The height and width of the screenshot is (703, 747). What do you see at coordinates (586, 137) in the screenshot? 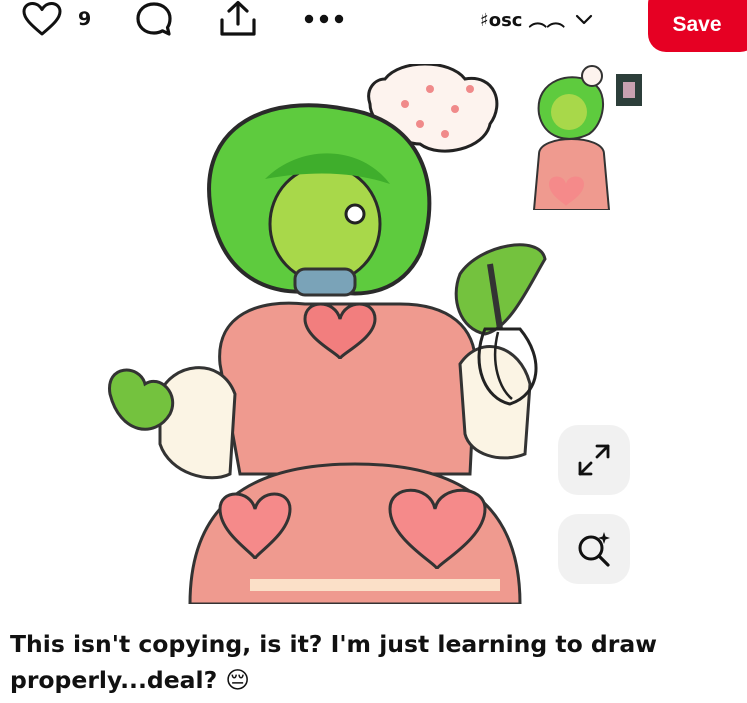
I see `related-pin-thumbnail` at bounding box center [586, 137].